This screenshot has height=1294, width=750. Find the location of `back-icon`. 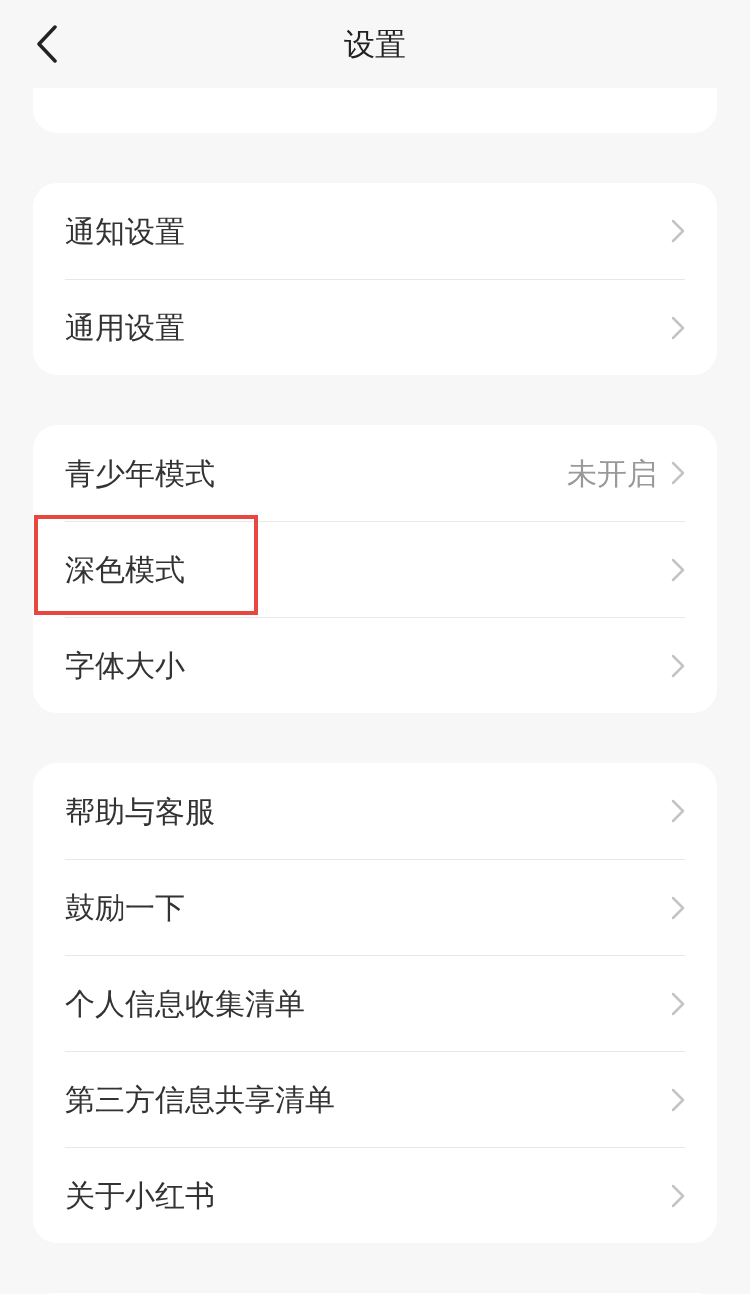

back-icon is located at coordinates (47, 44).